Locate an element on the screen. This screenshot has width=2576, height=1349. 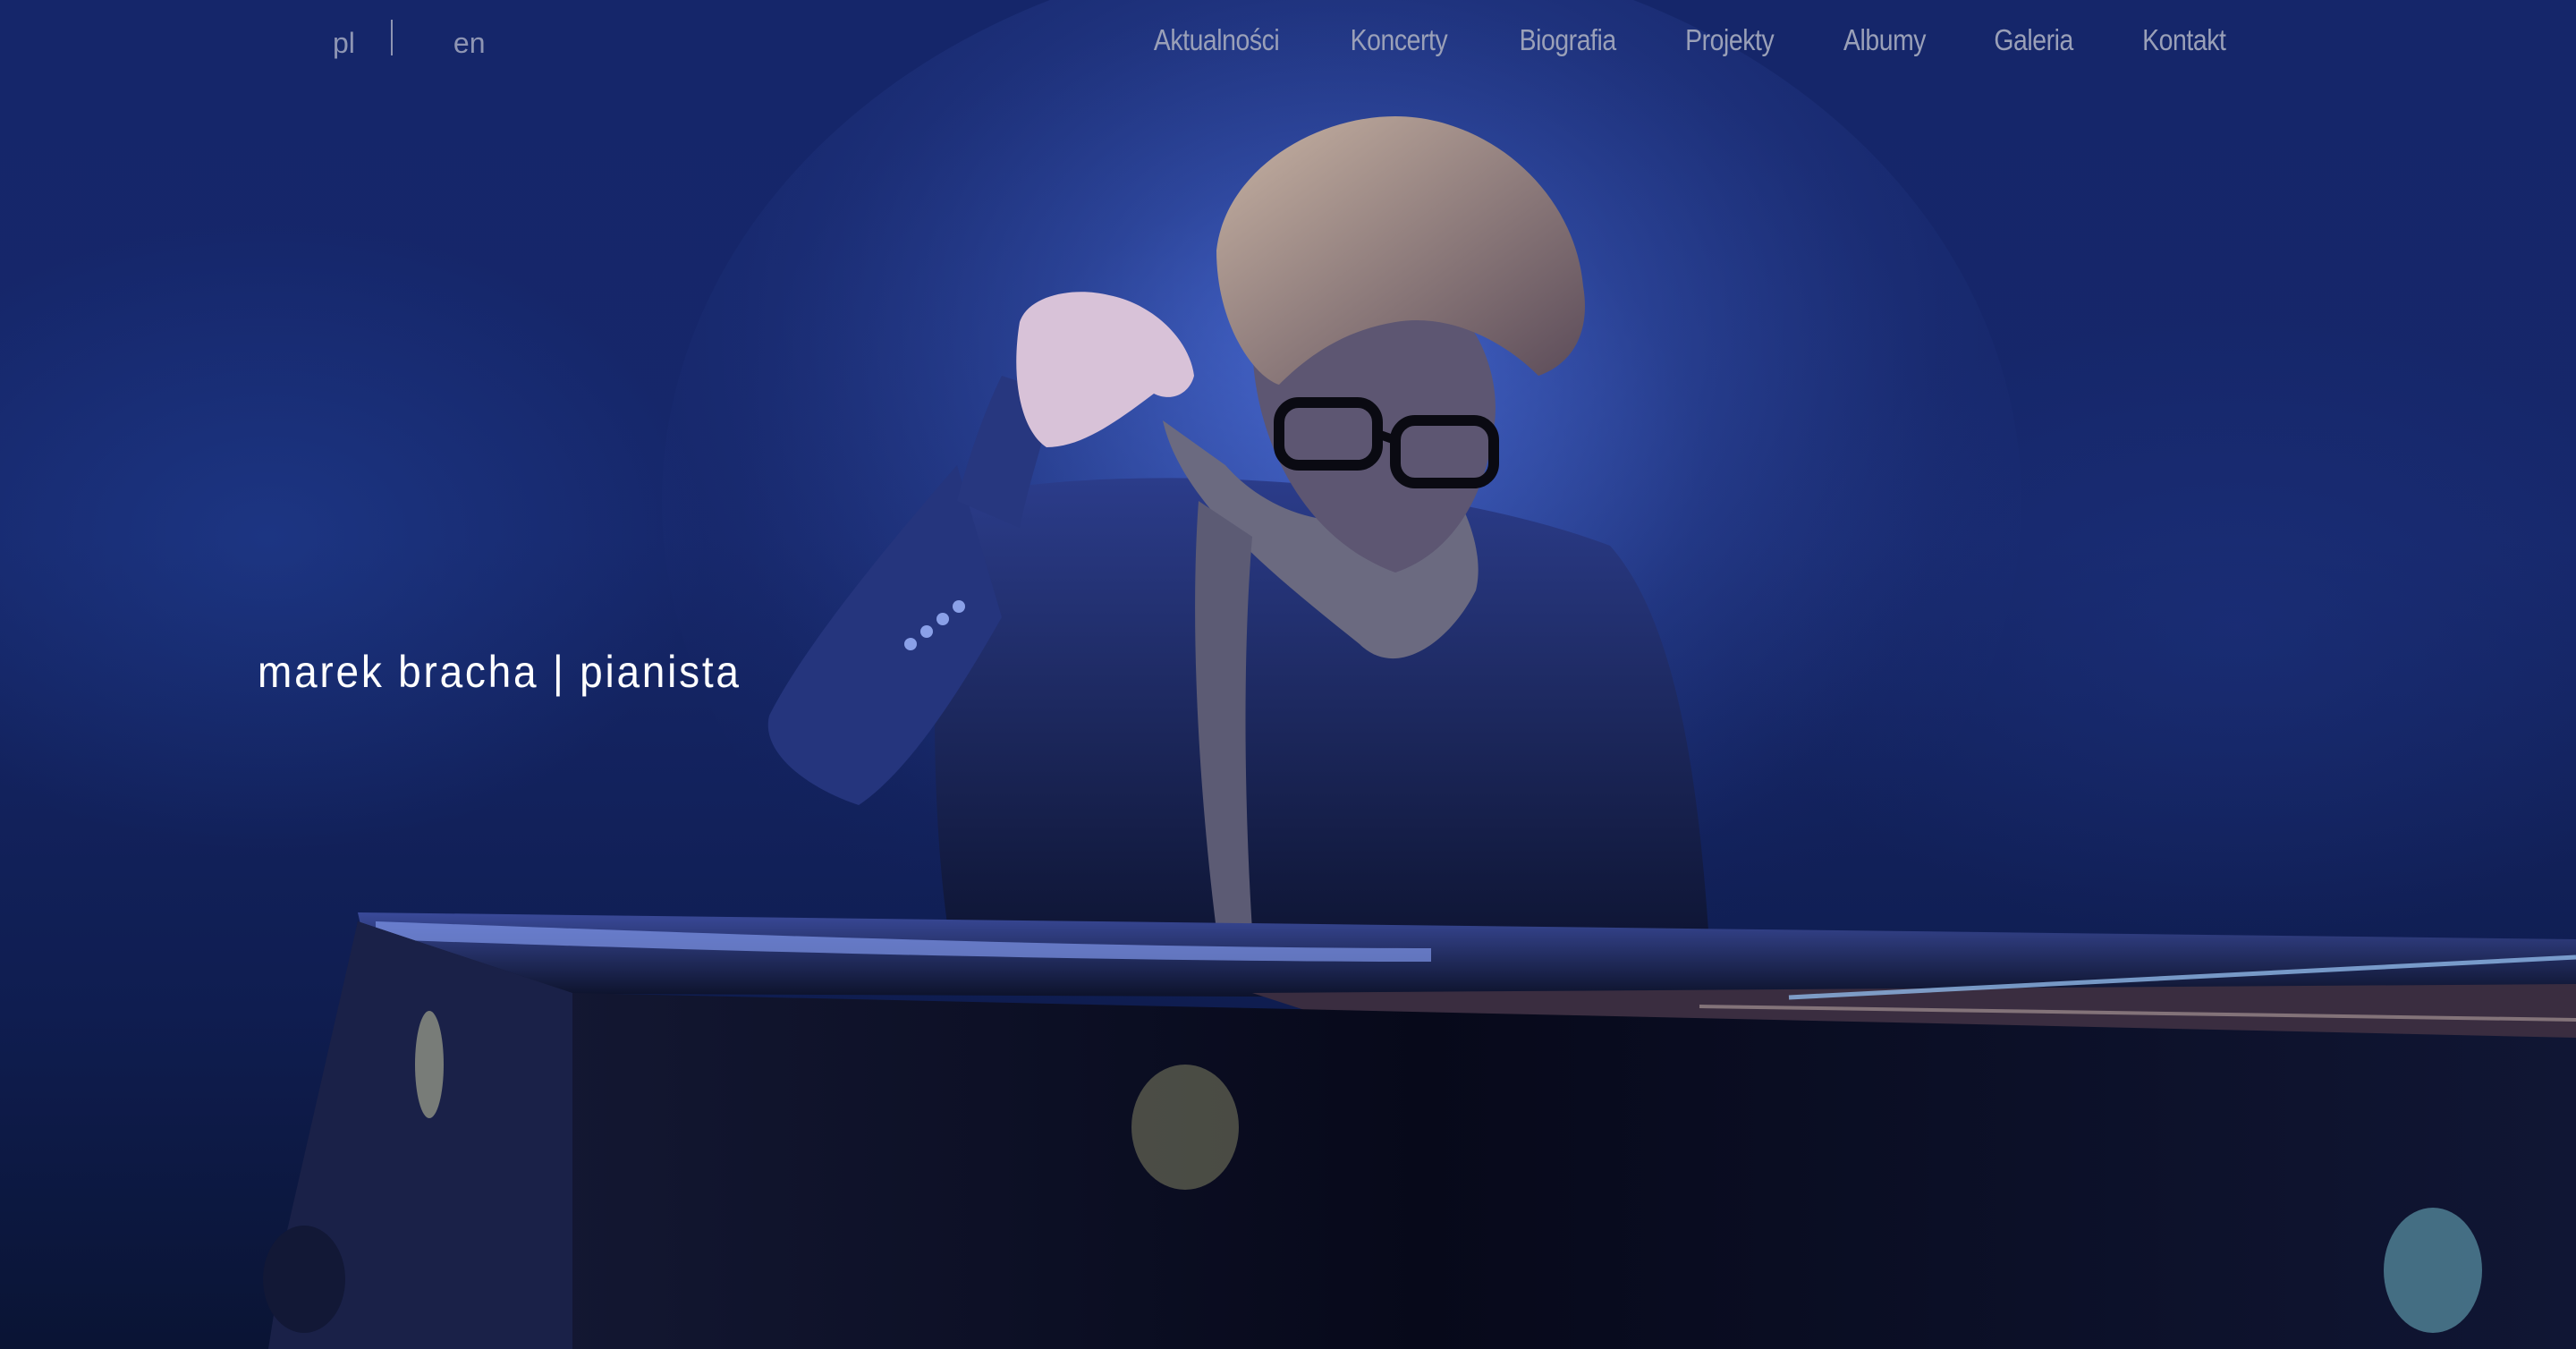
nav-item-kontakt: Kontakt is located at coordinates (2184, 40).